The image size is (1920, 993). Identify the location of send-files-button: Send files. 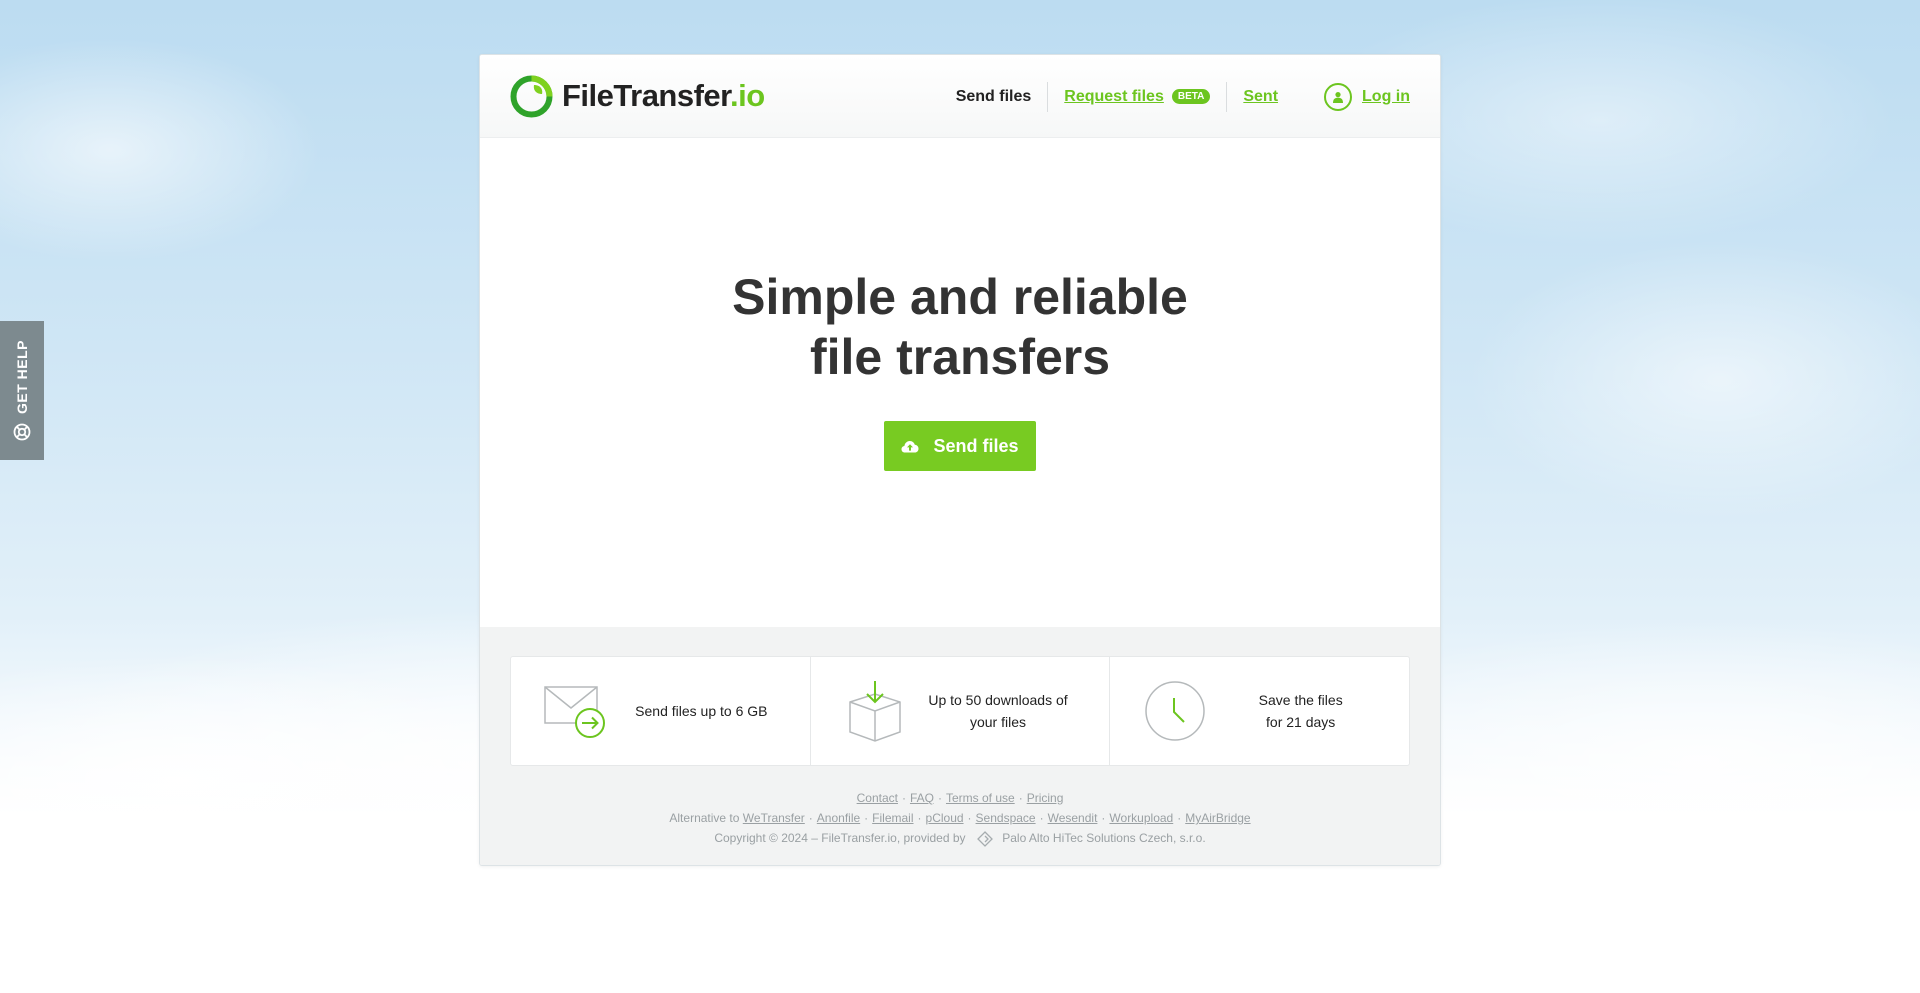
(960, 446).